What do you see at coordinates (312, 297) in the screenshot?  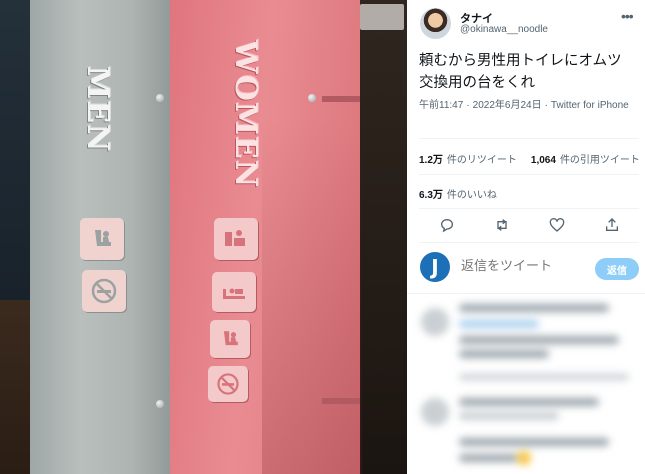 I see `women-panel-shadow` at bounding box center [312, 297].